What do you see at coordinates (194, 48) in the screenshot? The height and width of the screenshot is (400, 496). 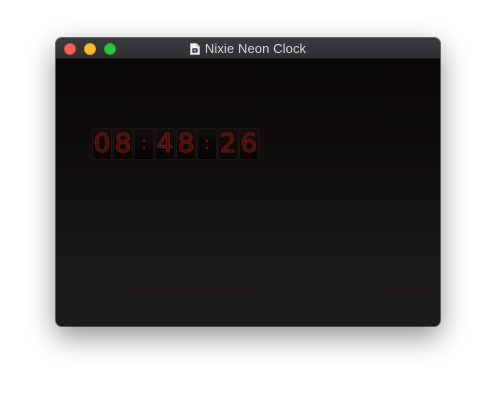 I see `document-icon` at bounding box center [194, 48].